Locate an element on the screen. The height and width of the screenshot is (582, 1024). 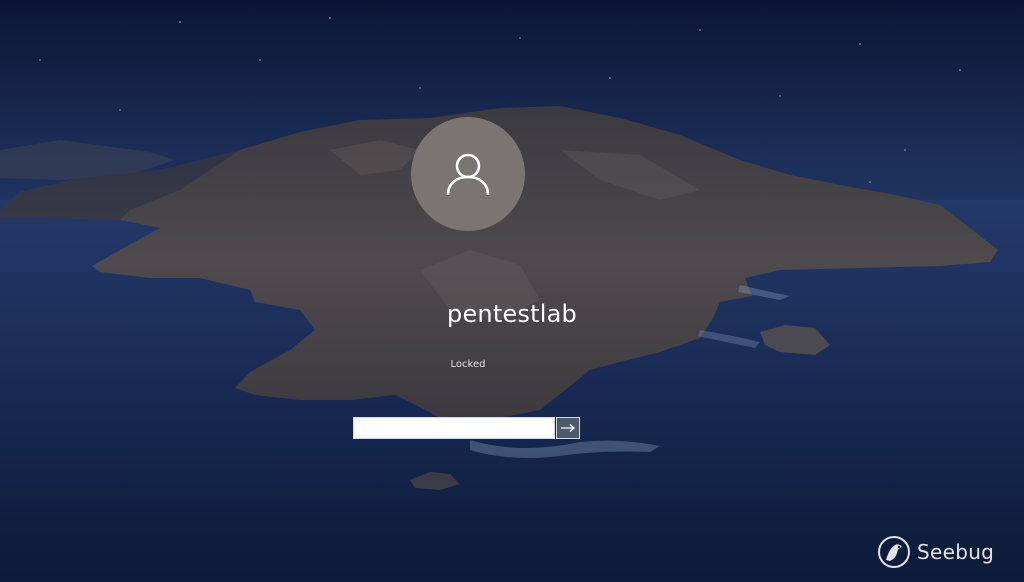
seebug-logo is located at coordinates (894, 552).